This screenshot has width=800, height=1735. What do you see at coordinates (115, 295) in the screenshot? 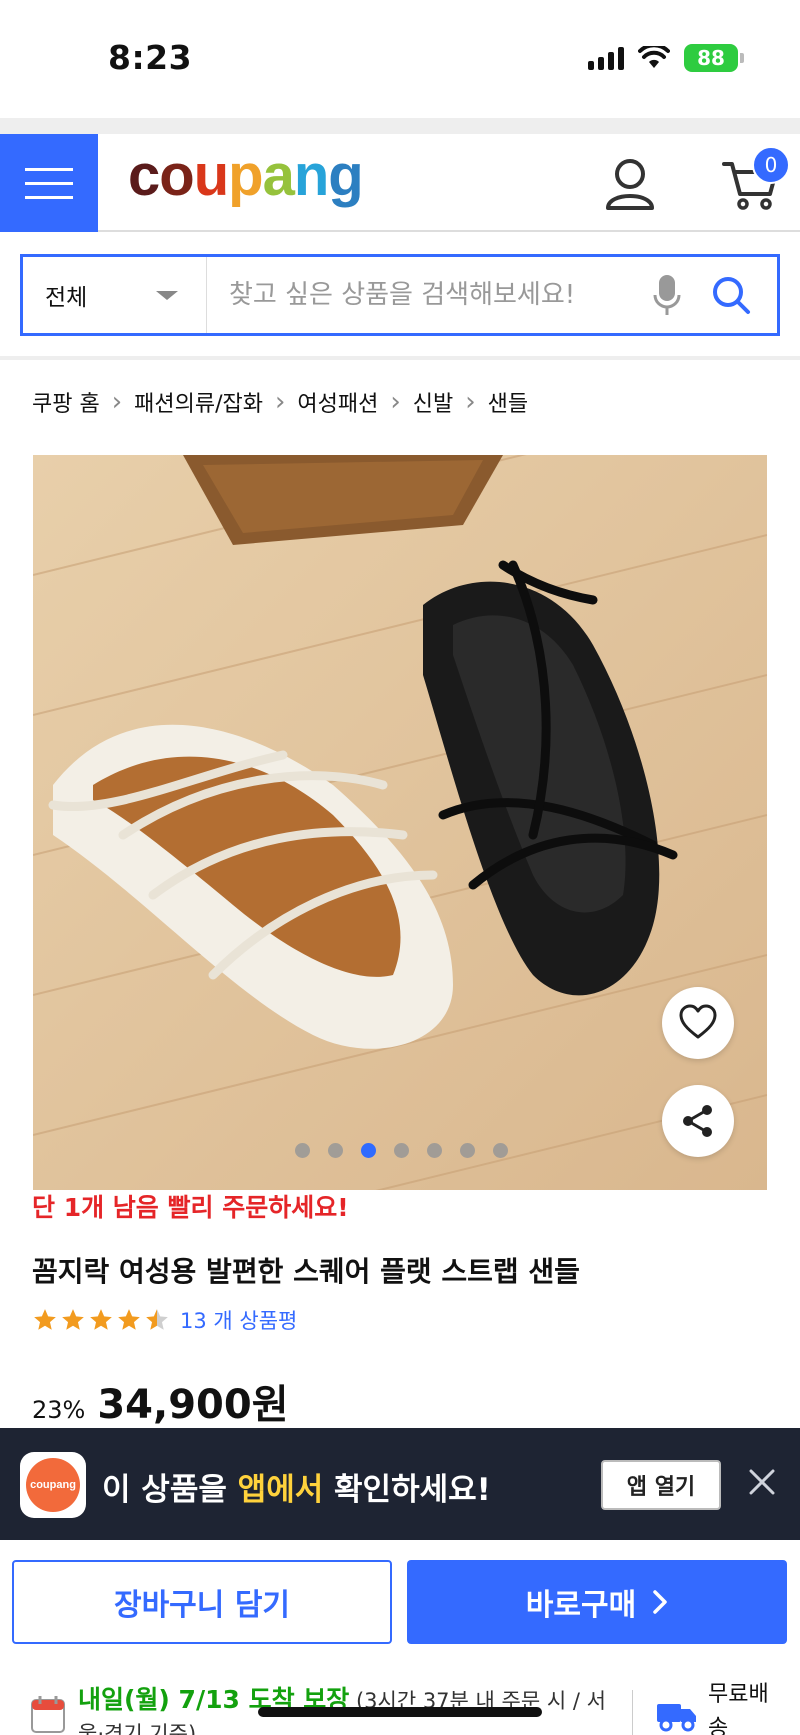
I see `search-category-select: 전체` at bounding box center [115, 295].